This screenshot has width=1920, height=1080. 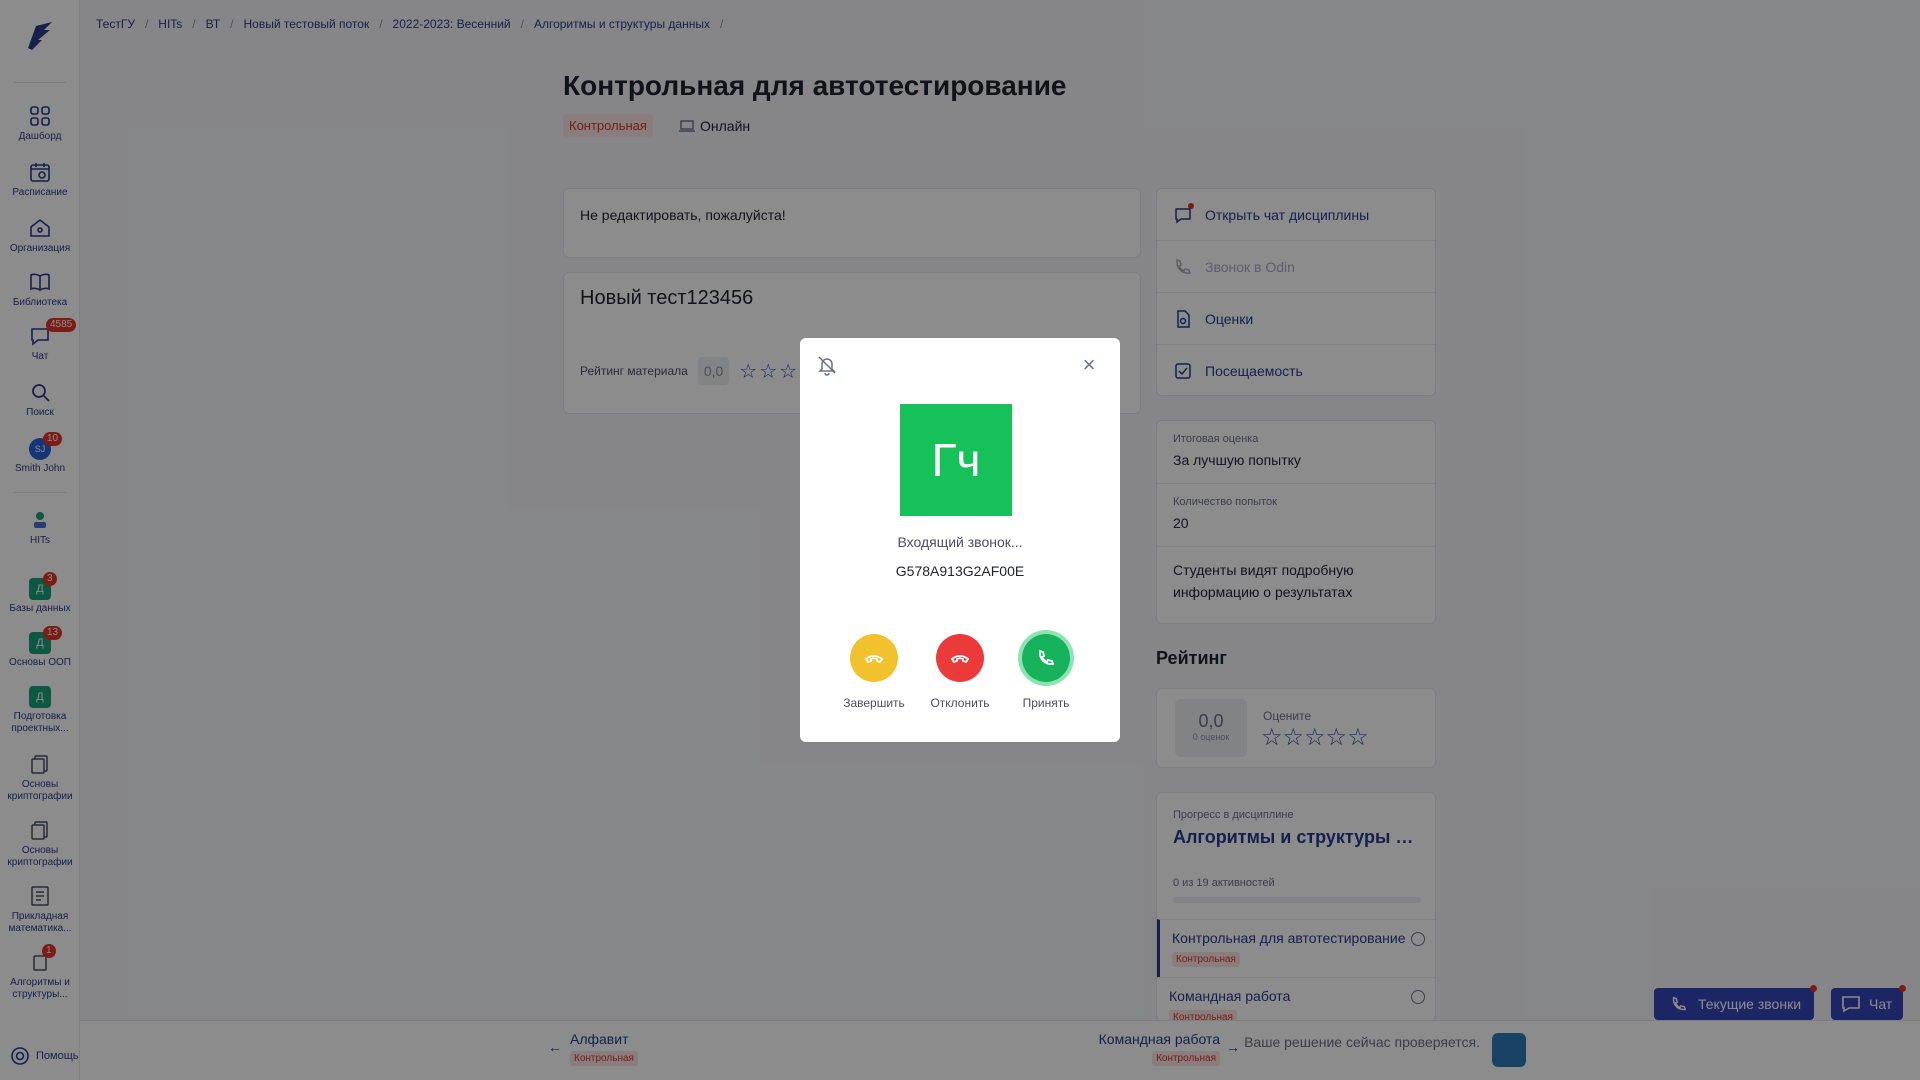 I want to click on accept-call-circle, so click(x=1046, y=658).